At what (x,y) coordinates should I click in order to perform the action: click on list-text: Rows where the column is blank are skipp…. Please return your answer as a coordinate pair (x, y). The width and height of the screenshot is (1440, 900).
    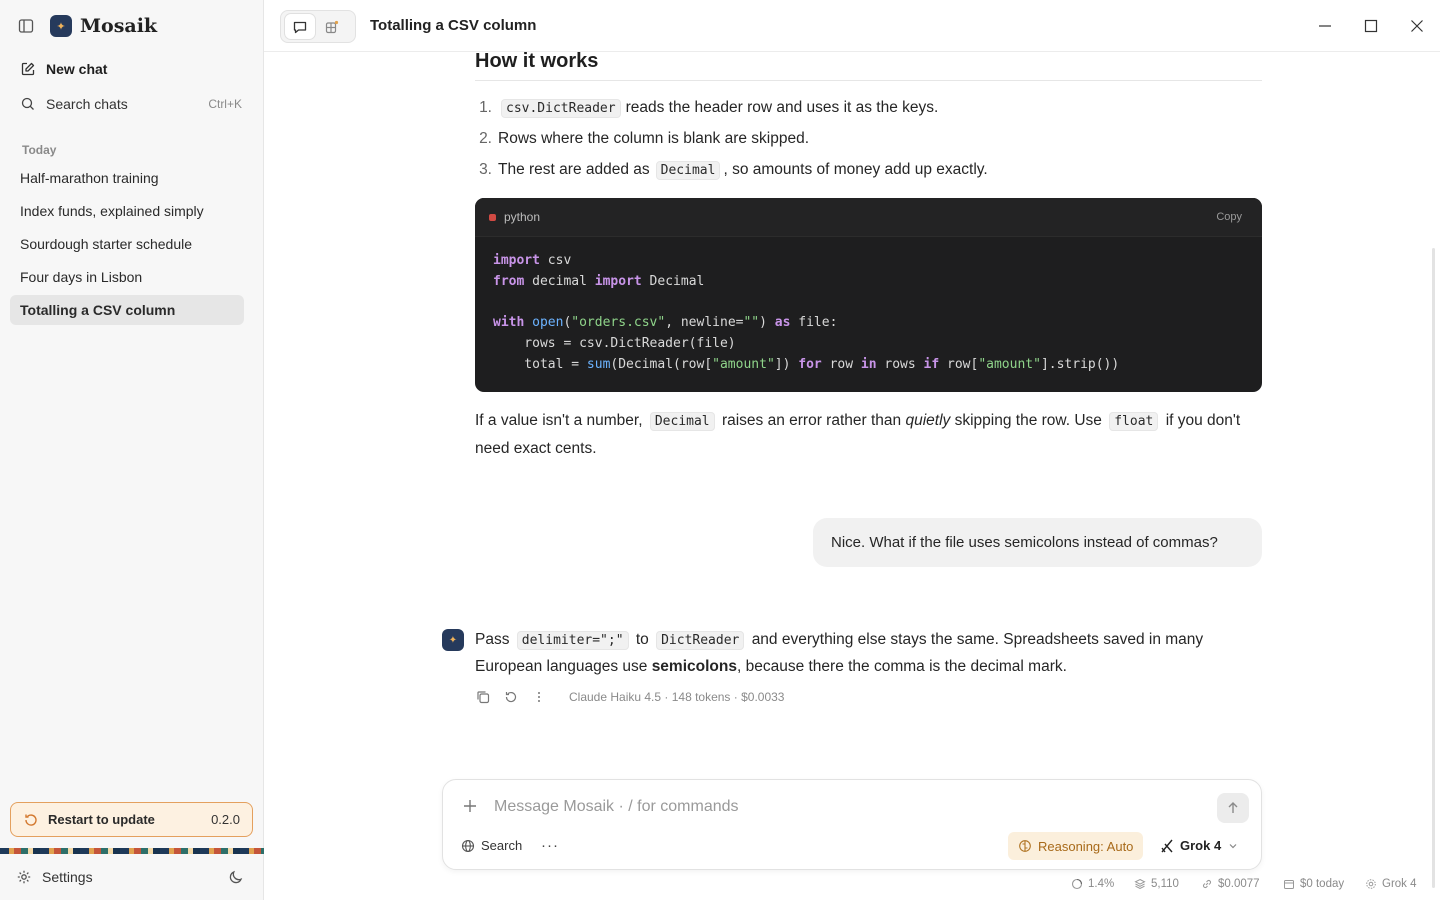
    Looking at the image, I should click on (654, 138).